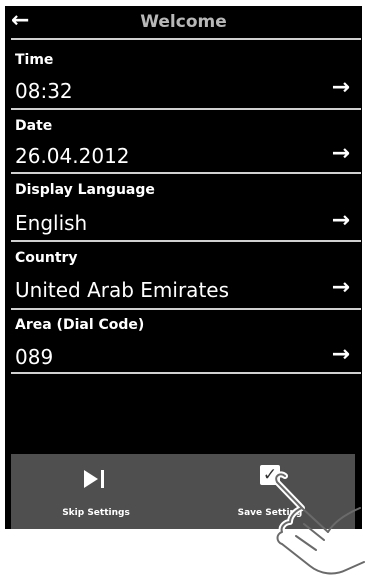  What do you see at coordinates (80, 325) in the screenshot?
I see `setting-label-area-code: Area (Dial Code)` at bounding box center [80, 325].